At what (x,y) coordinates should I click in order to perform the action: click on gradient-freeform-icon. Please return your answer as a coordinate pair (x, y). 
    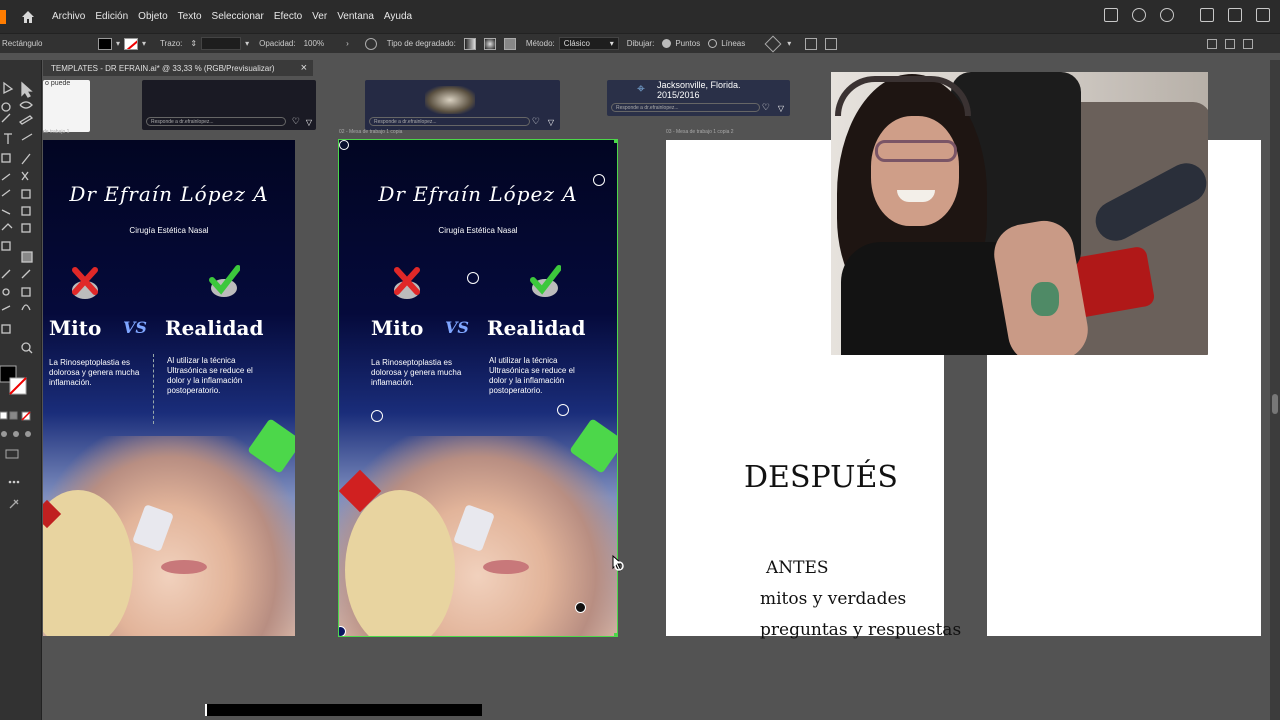
    Looking at the image, I should click on (509, 43).